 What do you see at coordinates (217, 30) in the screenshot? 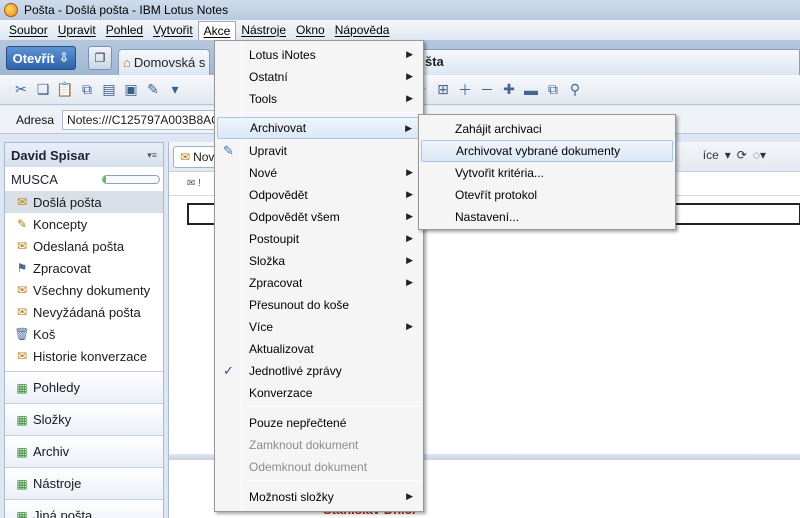
I see `menu-akce: Akce` at bounding box center [217, 30].